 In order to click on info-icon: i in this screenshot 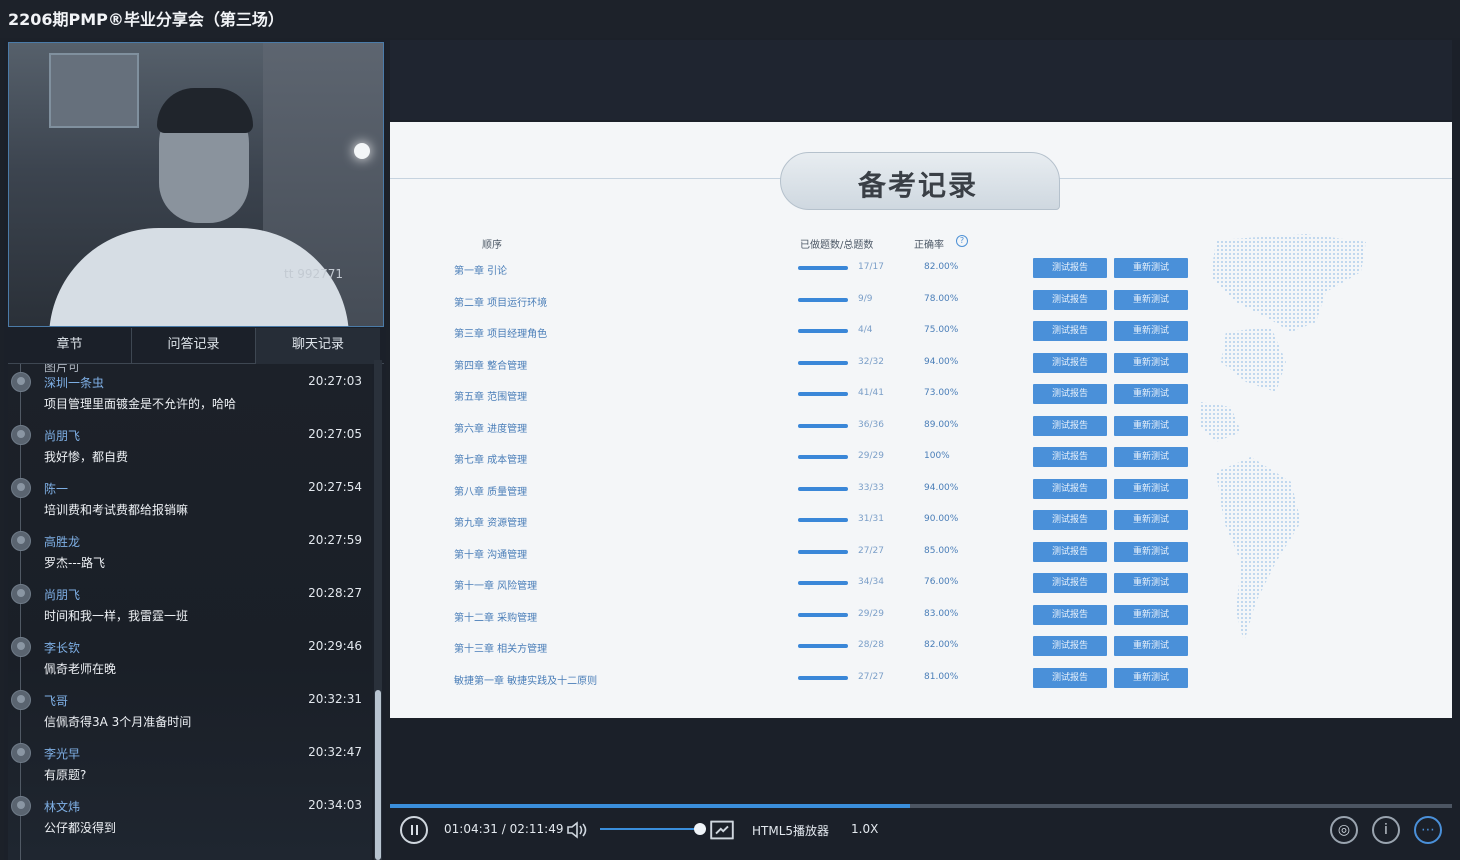, I will do `click(1386, 830)`.